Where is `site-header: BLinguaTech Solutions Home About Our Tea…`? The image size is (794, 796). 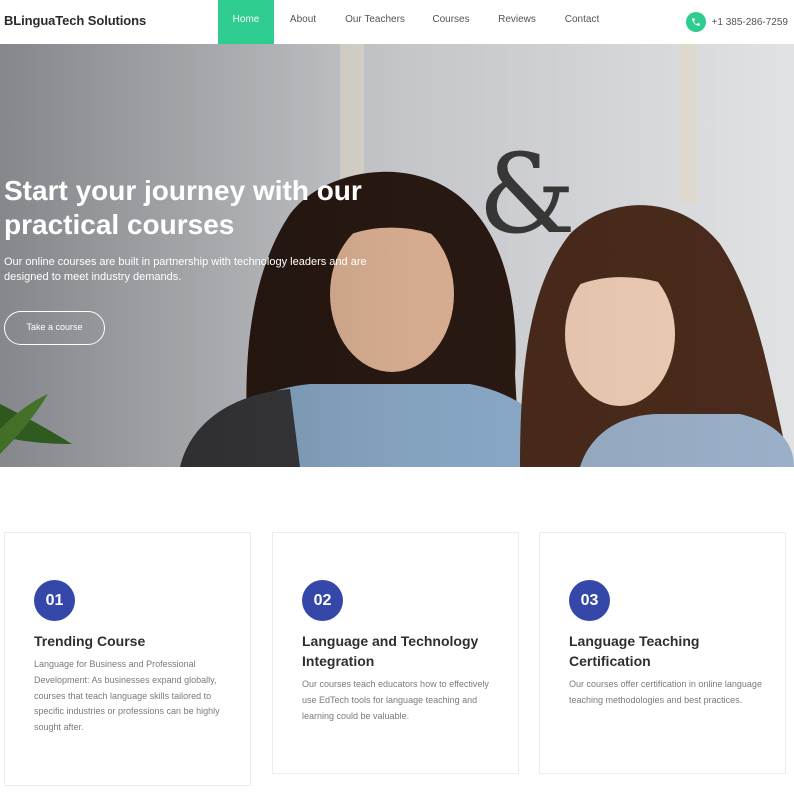 site-header: BLinguaTech Solutions Home About Our Tea… is located at coordinates (397, 22).